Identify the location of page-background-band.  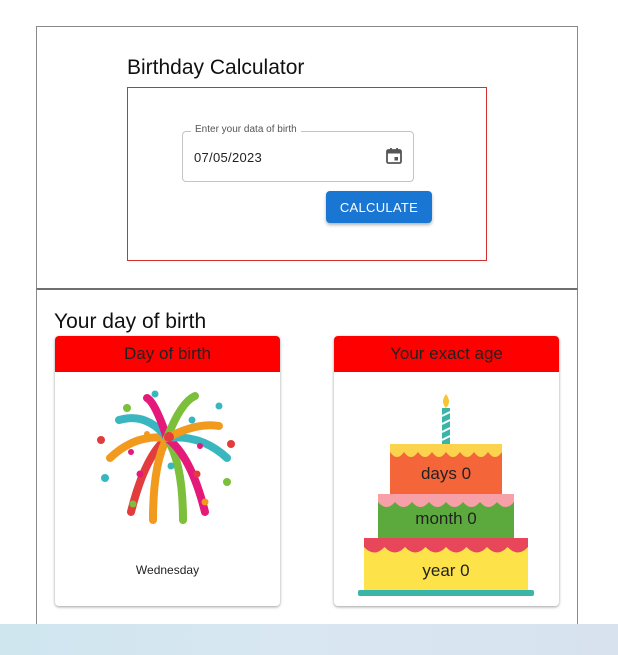
(309, 639).